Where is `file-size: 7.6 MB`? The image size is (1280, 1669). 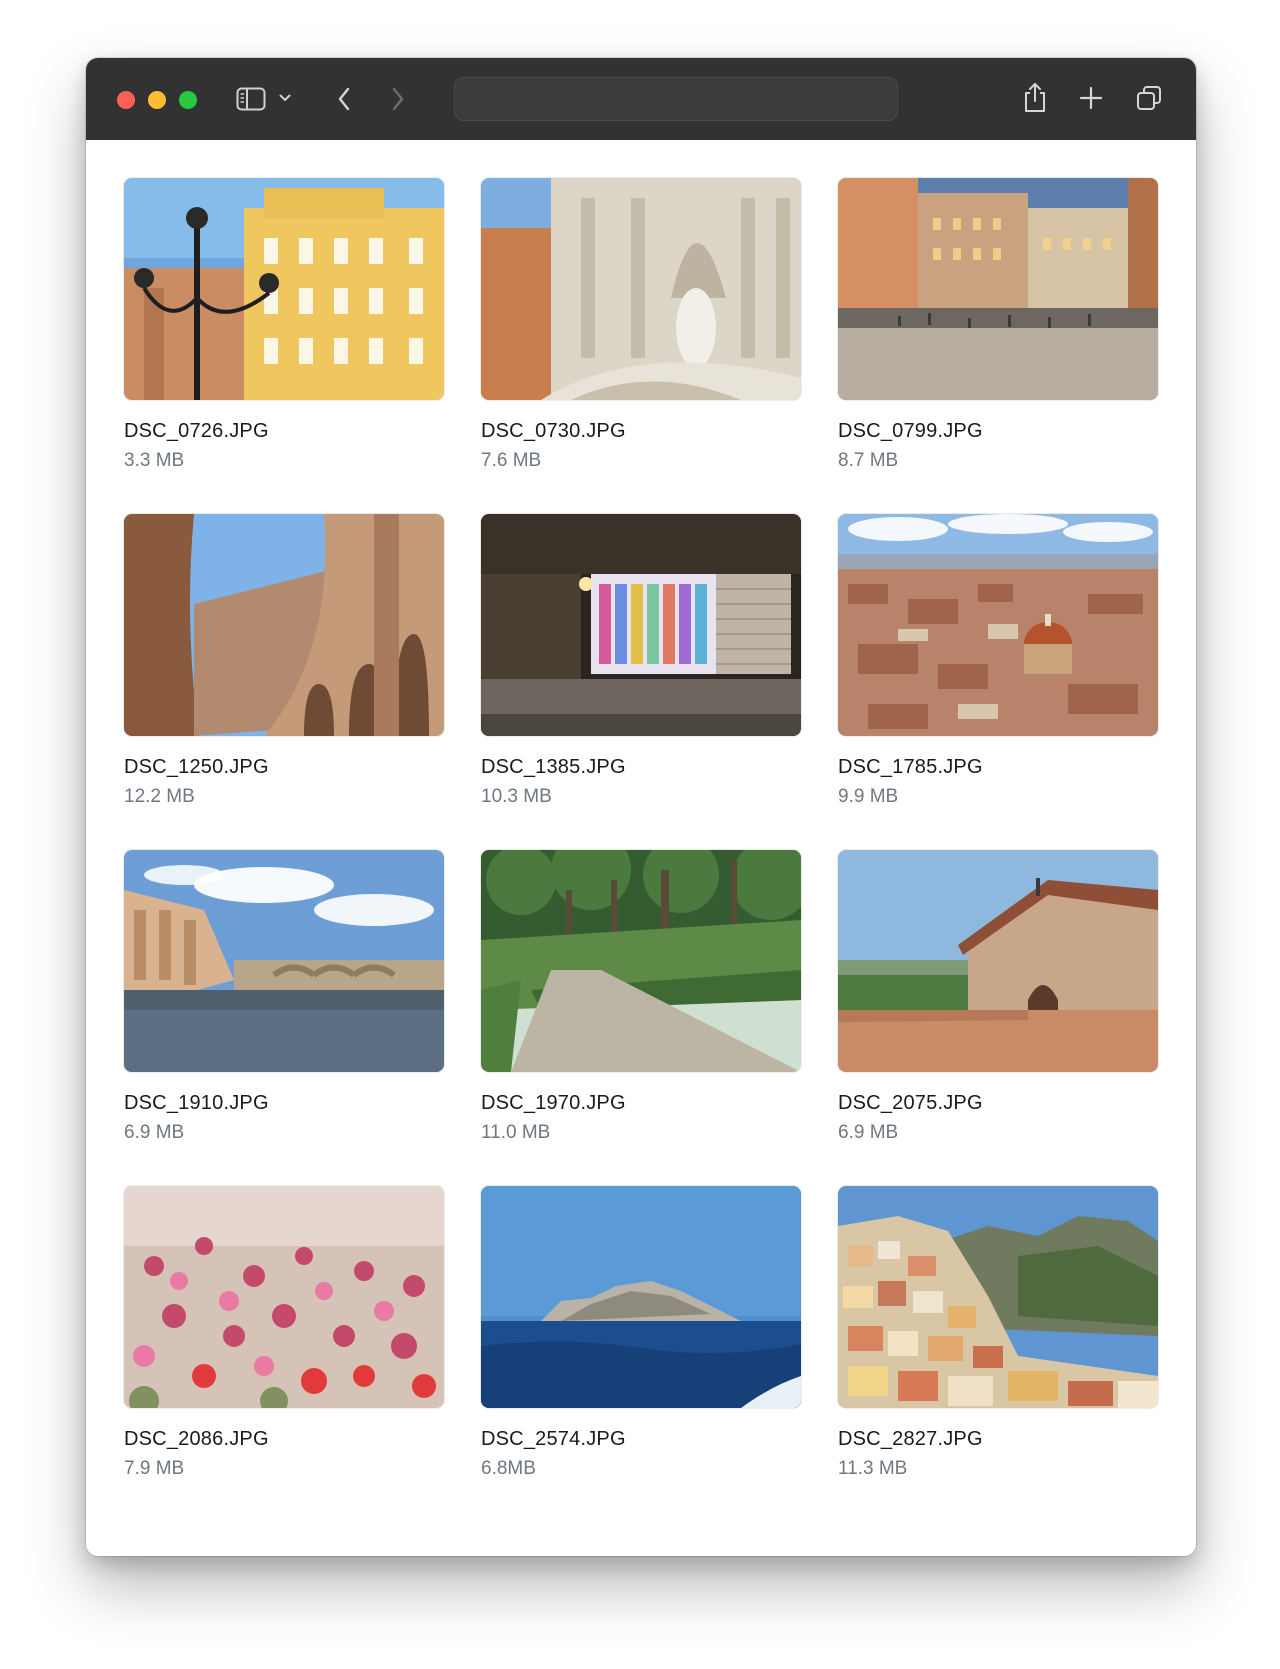
file-size: 7.6 MB is located at coordinates (511, 460).